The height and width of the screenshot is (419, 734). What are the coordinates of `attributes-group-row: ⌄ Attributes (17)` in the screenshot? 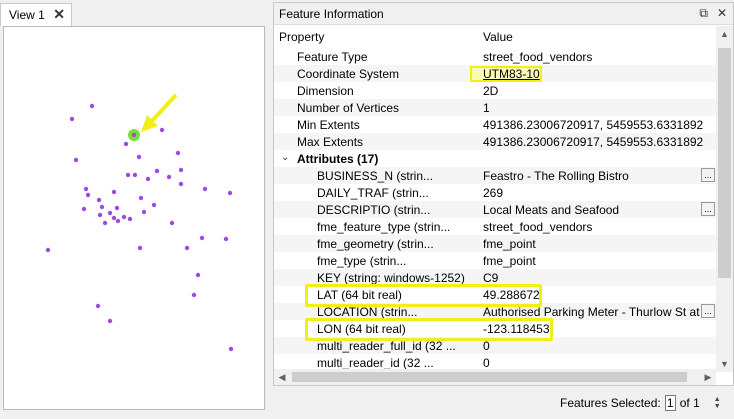 It's located at (495, 158).